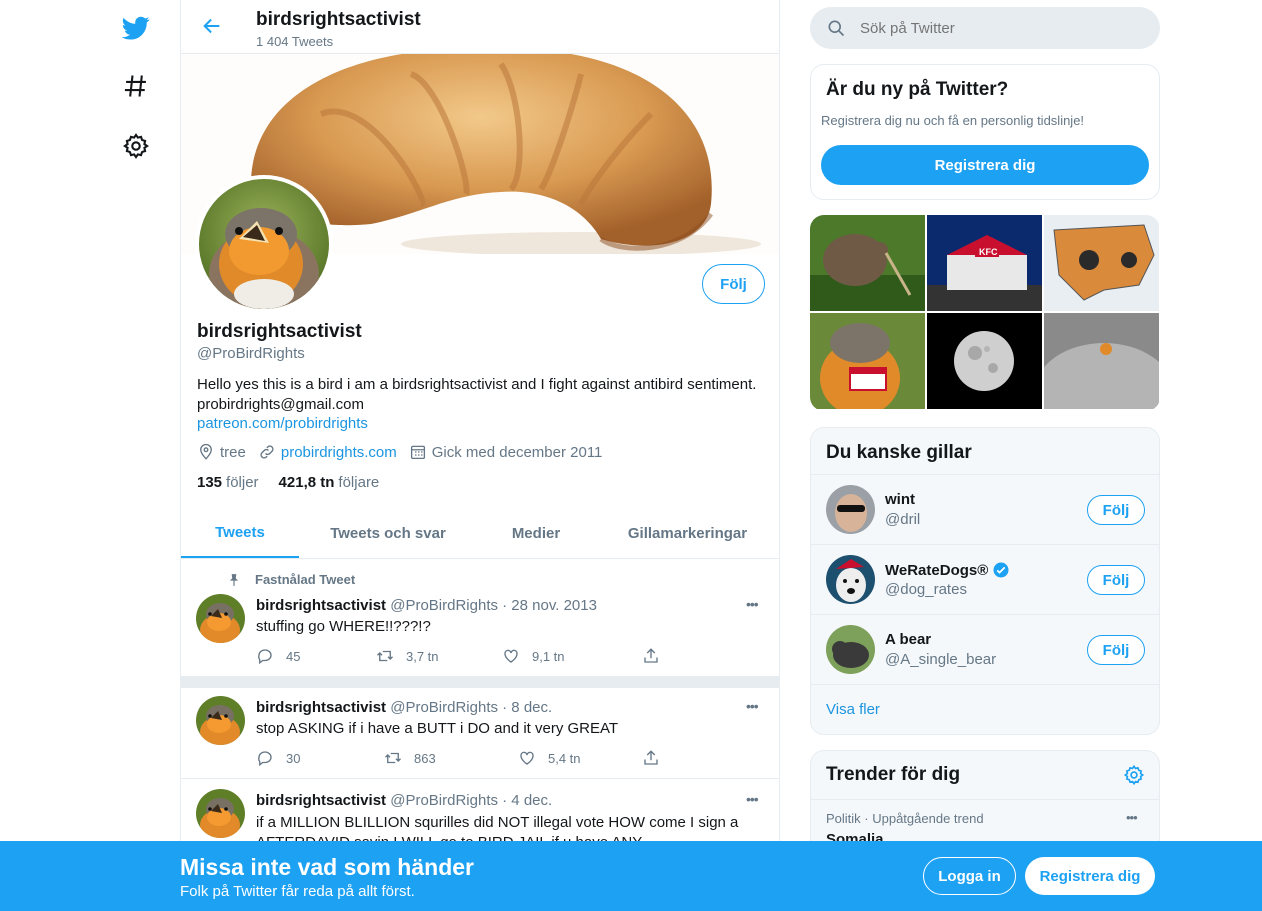 Image resolution: width=1262 pixels, height=911 pixels. I want to click on tweet-text: stuffing go WHERE!!???!?, so click(343, 626).